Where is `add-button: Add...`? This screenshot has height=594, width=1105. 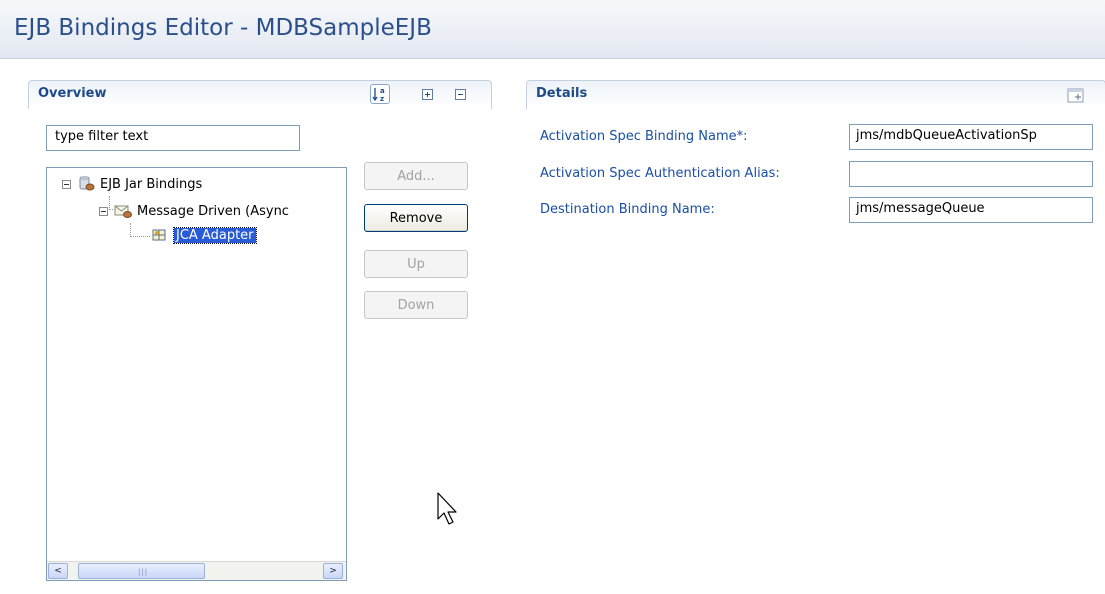
add-button: Add... is located at coordinates (416, 176).